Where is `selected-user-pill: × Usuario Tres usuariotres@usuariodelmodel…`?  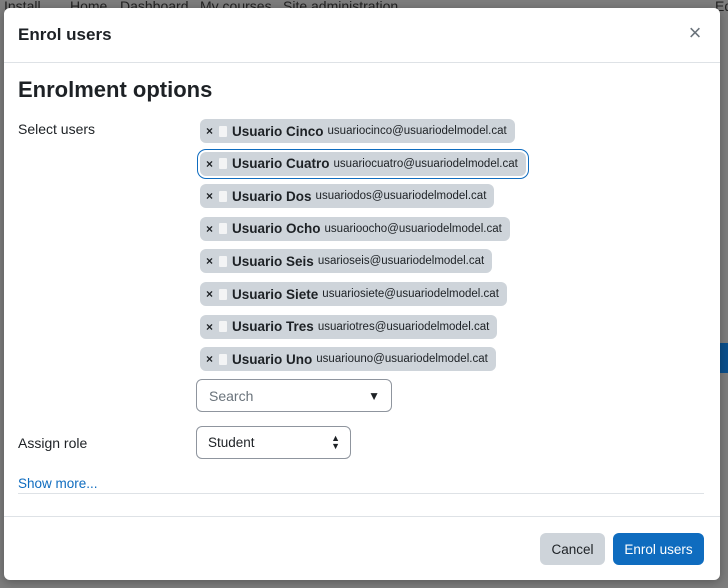
selected-user-pill: × Usuario Tres usuariotres@usuariodelmodel… is located at coordinates (349, 326).